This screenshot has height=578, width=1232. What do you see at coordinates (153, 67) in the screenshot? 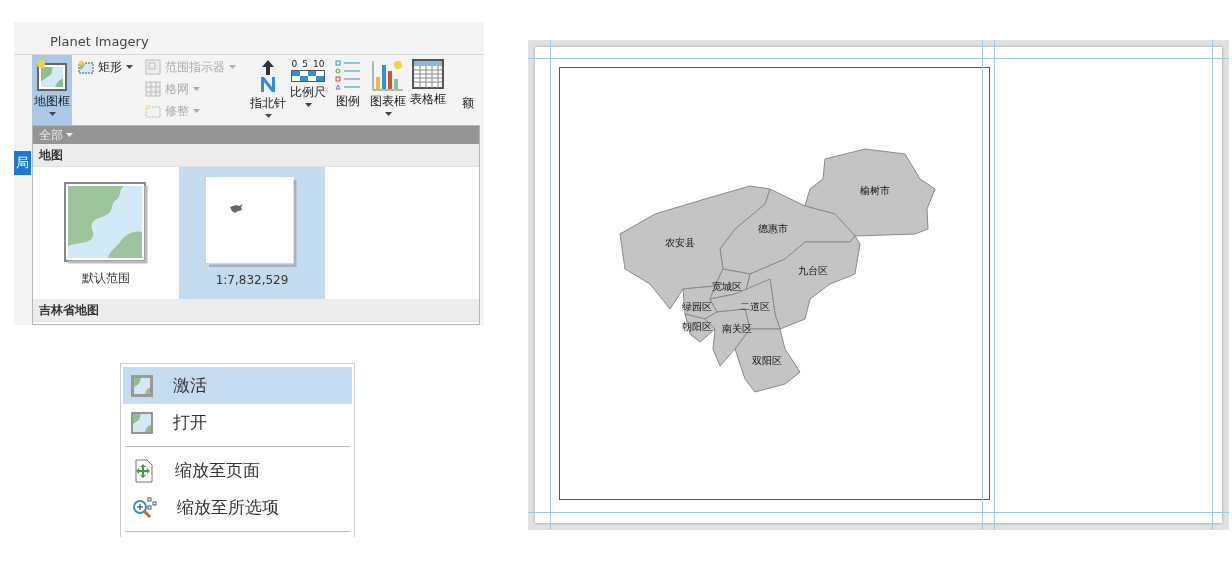
I see `extent-indicator-icon` at bounding box center [153, 67].